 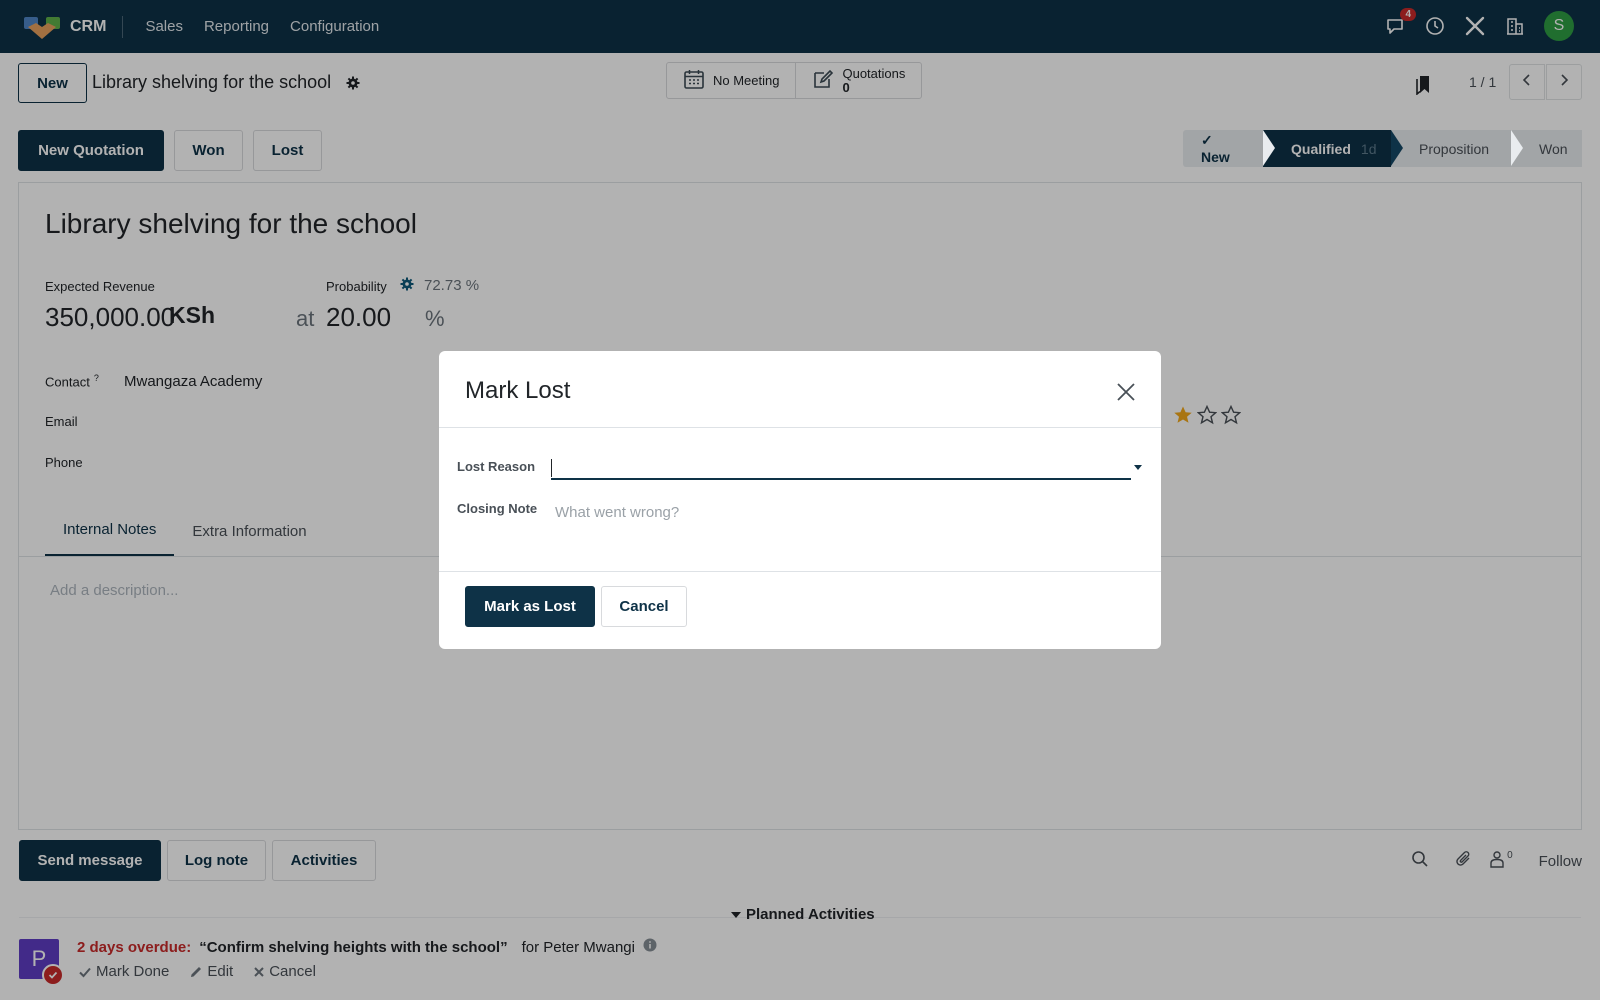 What do you see at coordinates (1138, 467) in the screenshot?
I see `dropdown-caret-icon` at bounding box center [1138, 467].